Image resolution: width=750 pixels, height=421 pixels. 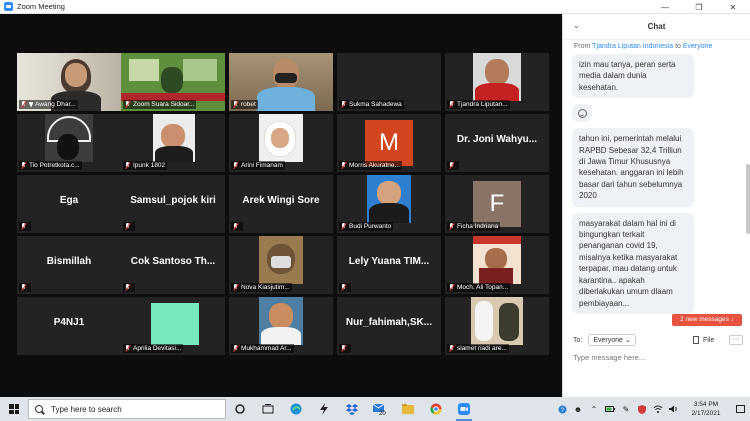 I want to click on window-controls: — ❐ ✕, so click(x=699, y=7).